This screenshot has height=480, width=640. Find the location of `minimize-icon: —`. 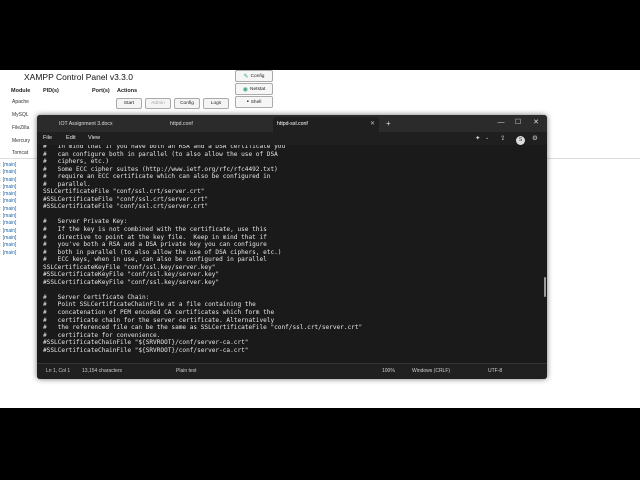

minimize-icon: — is located at coordinates (501, 123).